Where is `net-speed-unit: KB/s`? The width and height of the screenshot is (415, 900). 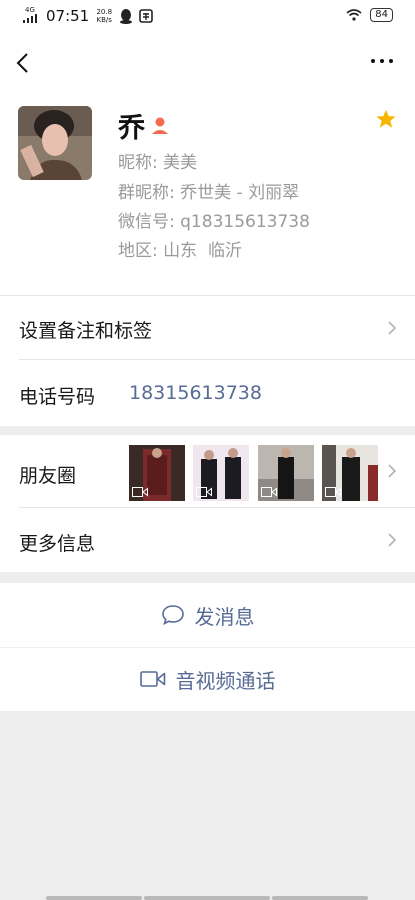 net-speed-unit: KB/s is located at coordinates (104, 19).